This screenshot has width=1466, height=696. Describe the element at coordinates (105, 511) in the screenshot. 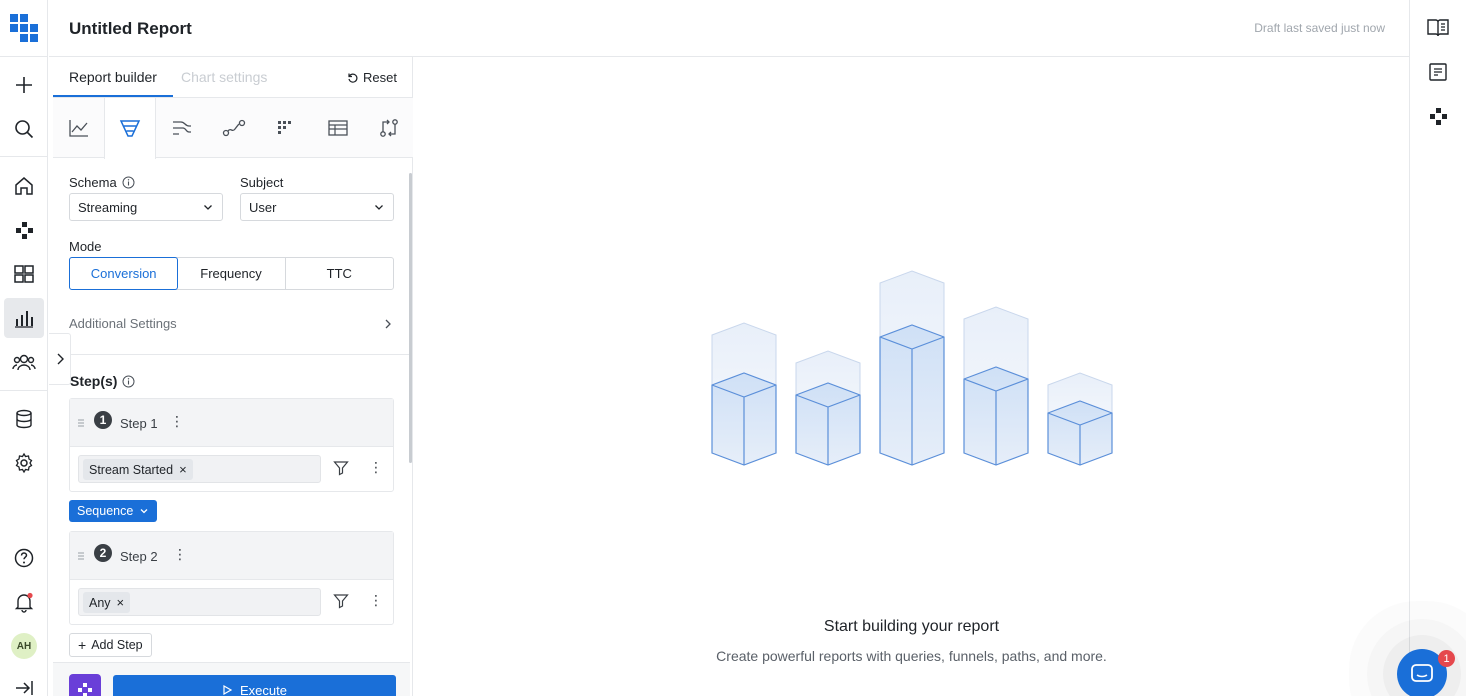

I see `sequence-label: Sequence` at that location.